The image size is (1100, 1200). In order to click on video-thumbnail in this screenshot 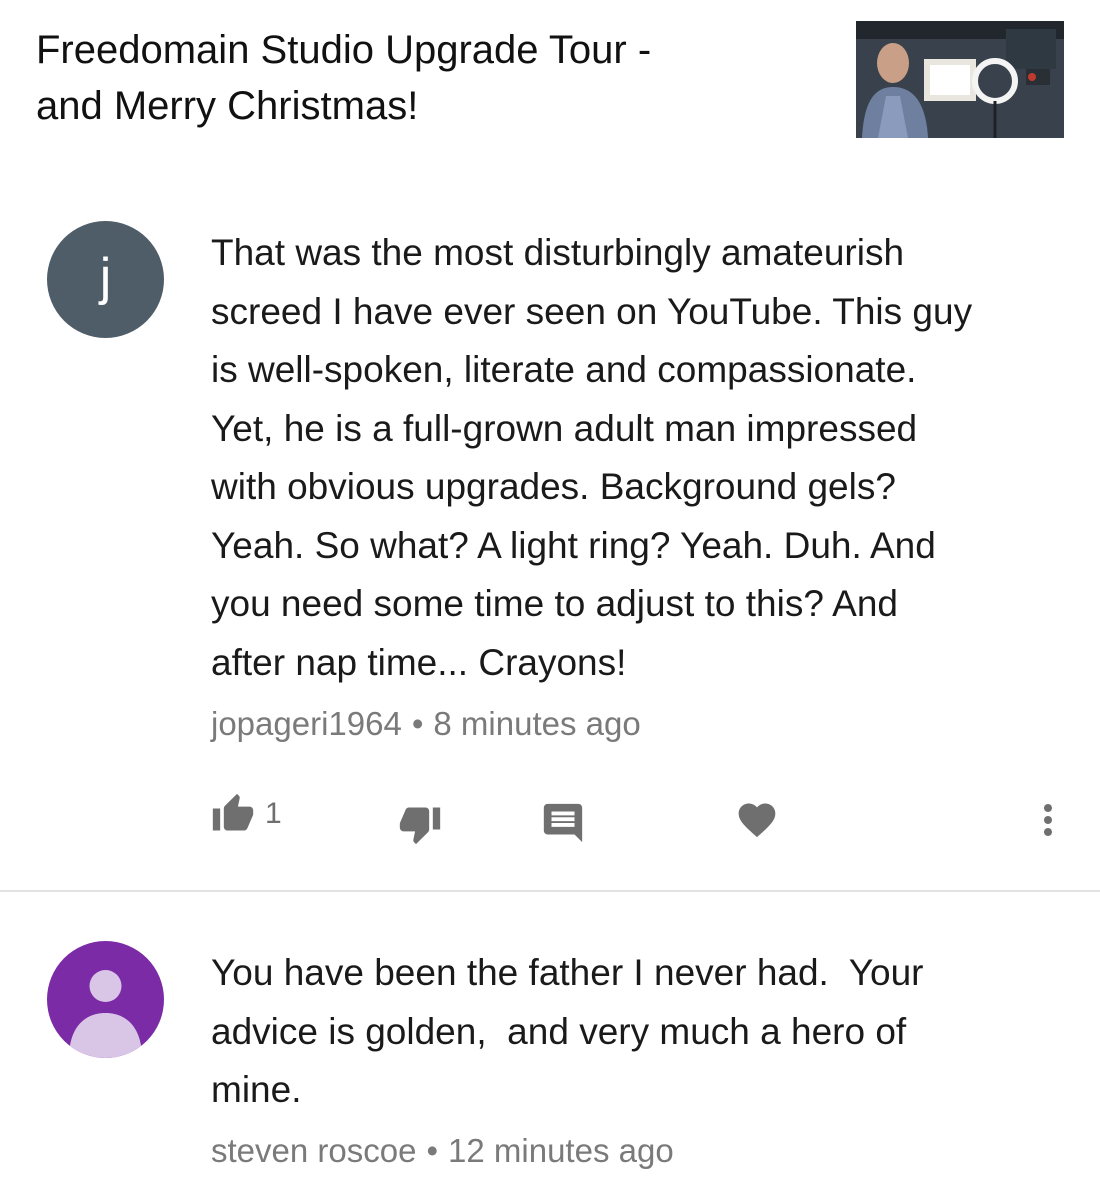, I will do `click(960, 79)`.